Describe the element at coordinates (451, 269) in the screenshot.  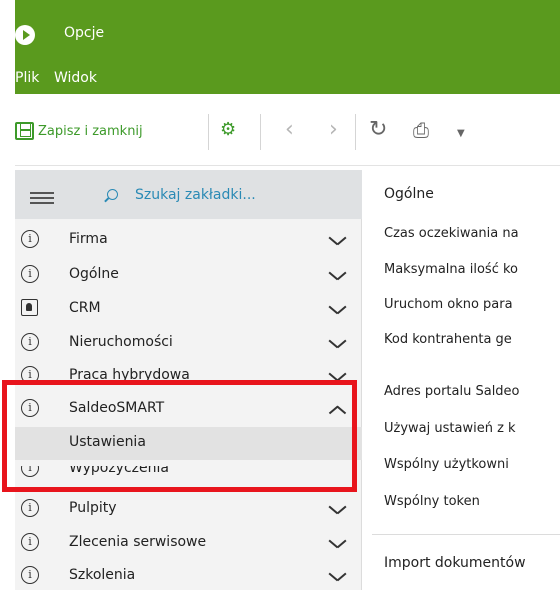
I see `setting-label: Maksymalna ilość ko` at that location.